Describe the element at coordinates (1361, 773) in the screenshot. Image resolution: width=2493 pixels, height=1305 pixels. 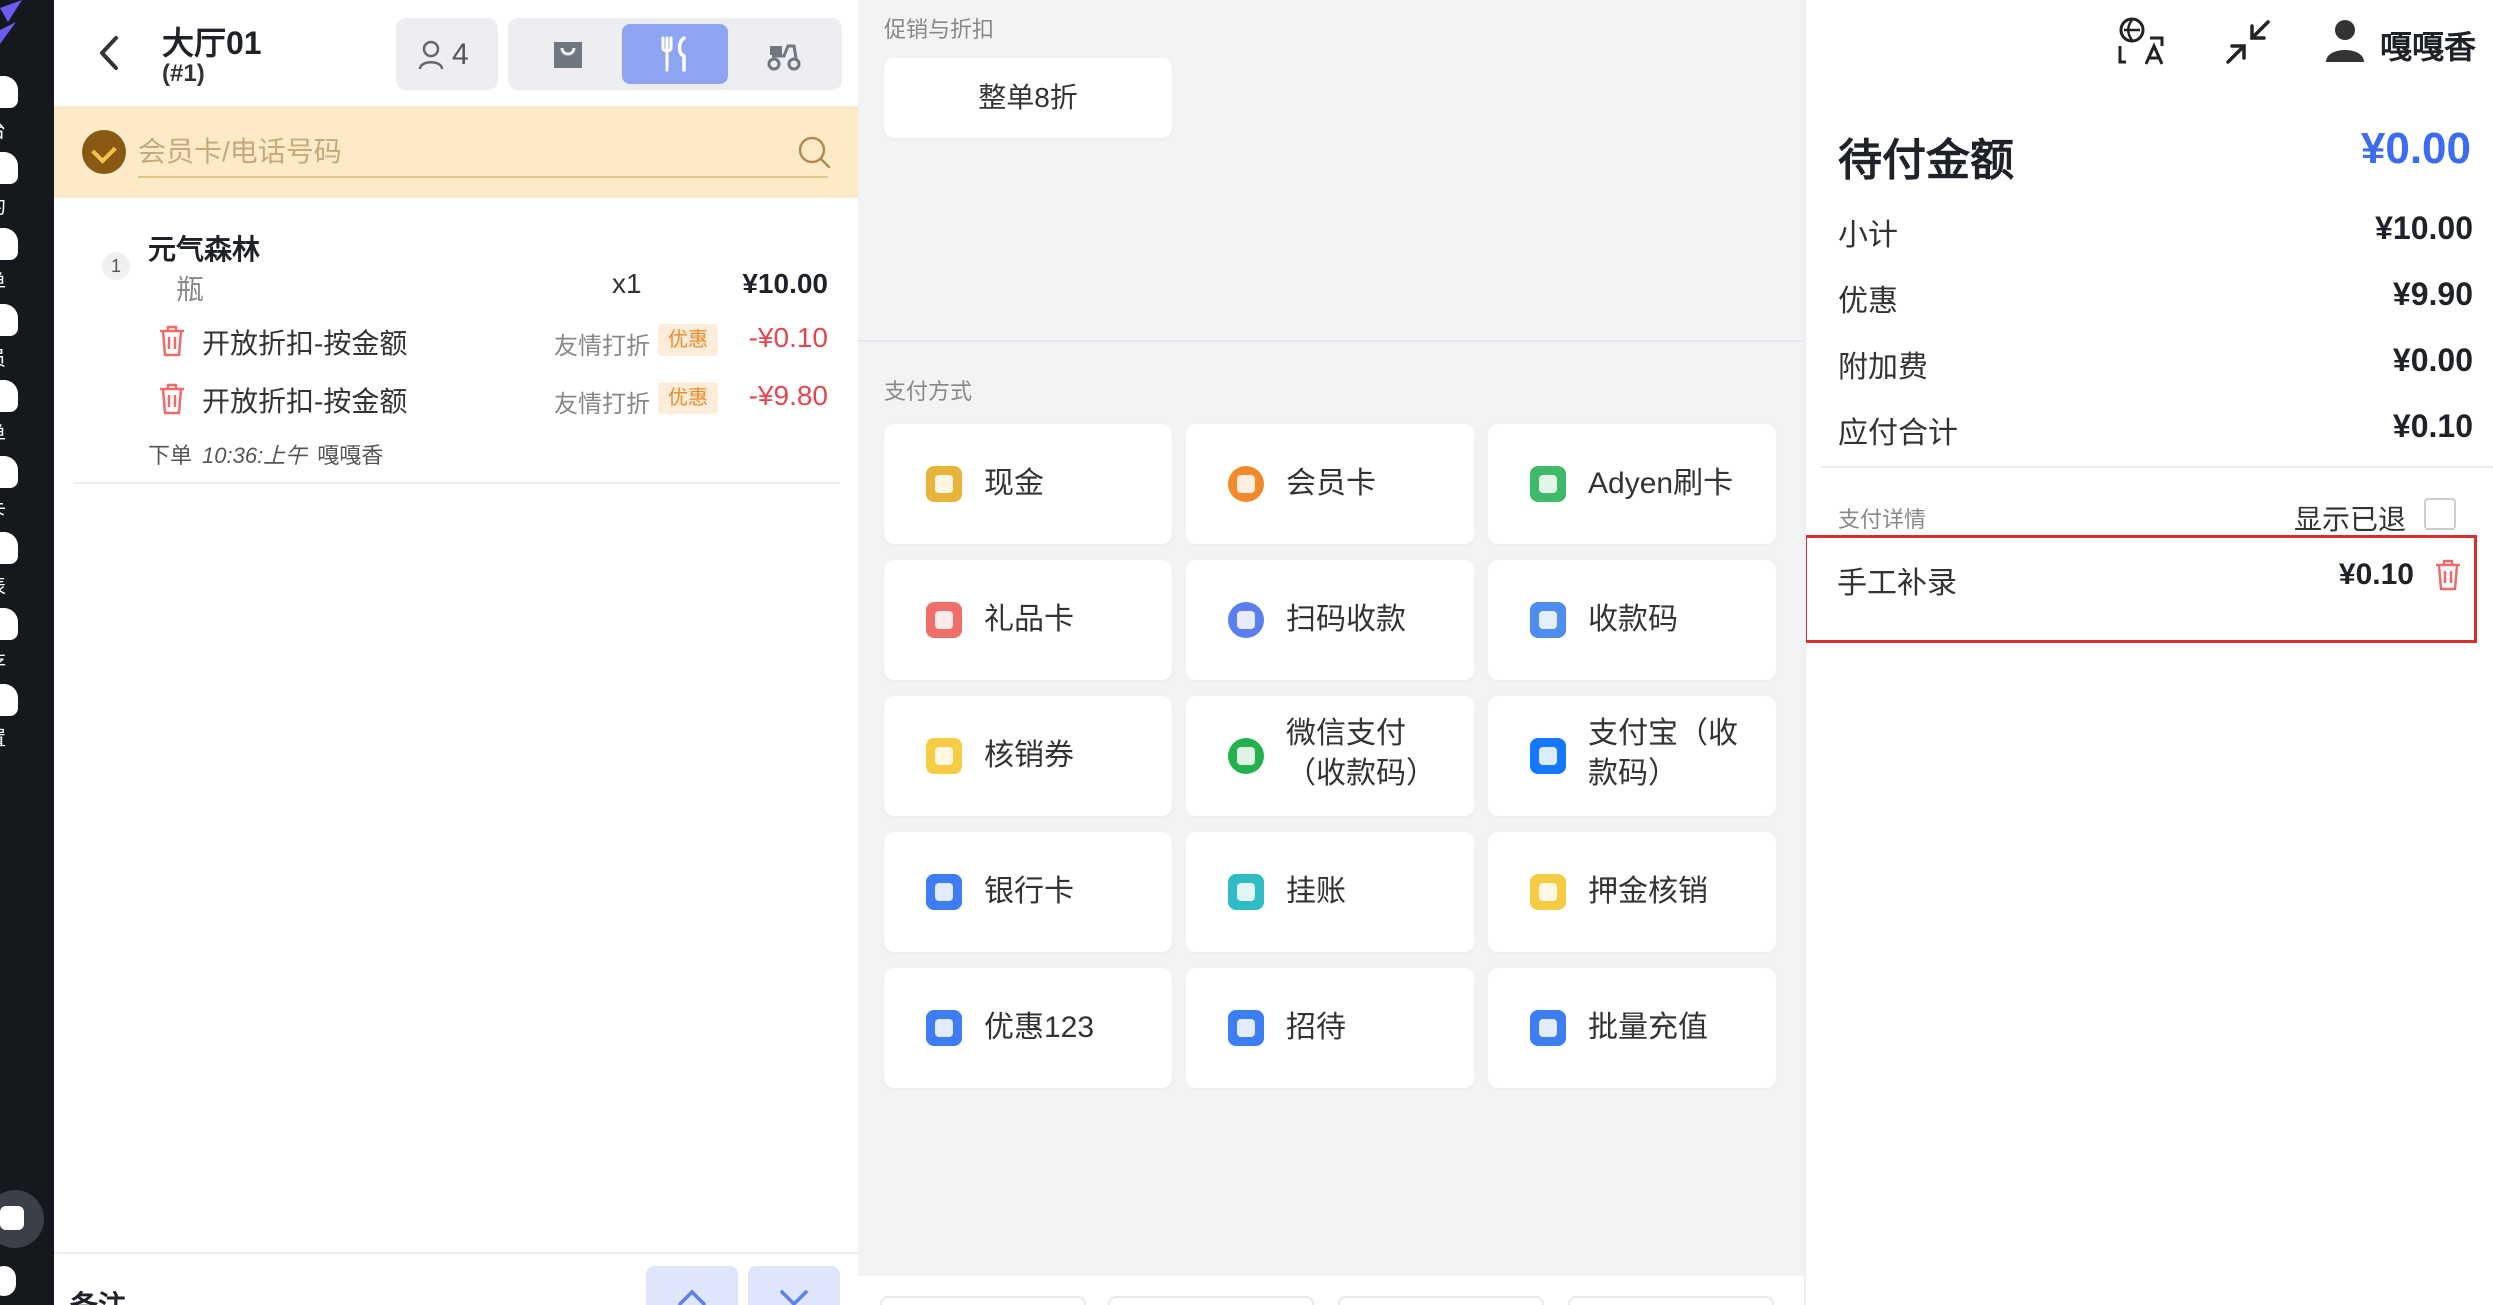
I see `label-line-2: （收款码）` at that location.